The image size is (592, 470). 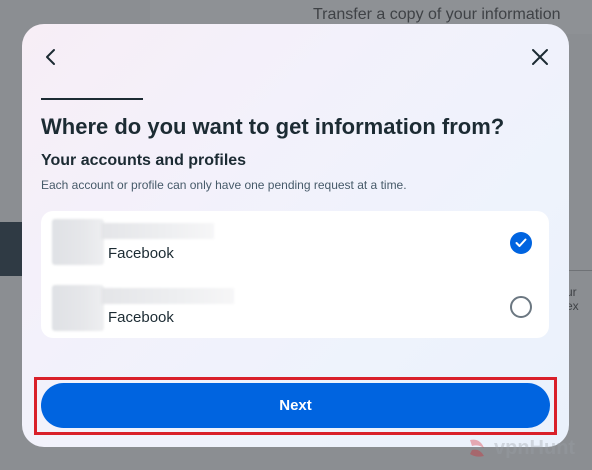 I want to click on accounts-subheading: Your accounts and profiles, so click(x=144, y=160).